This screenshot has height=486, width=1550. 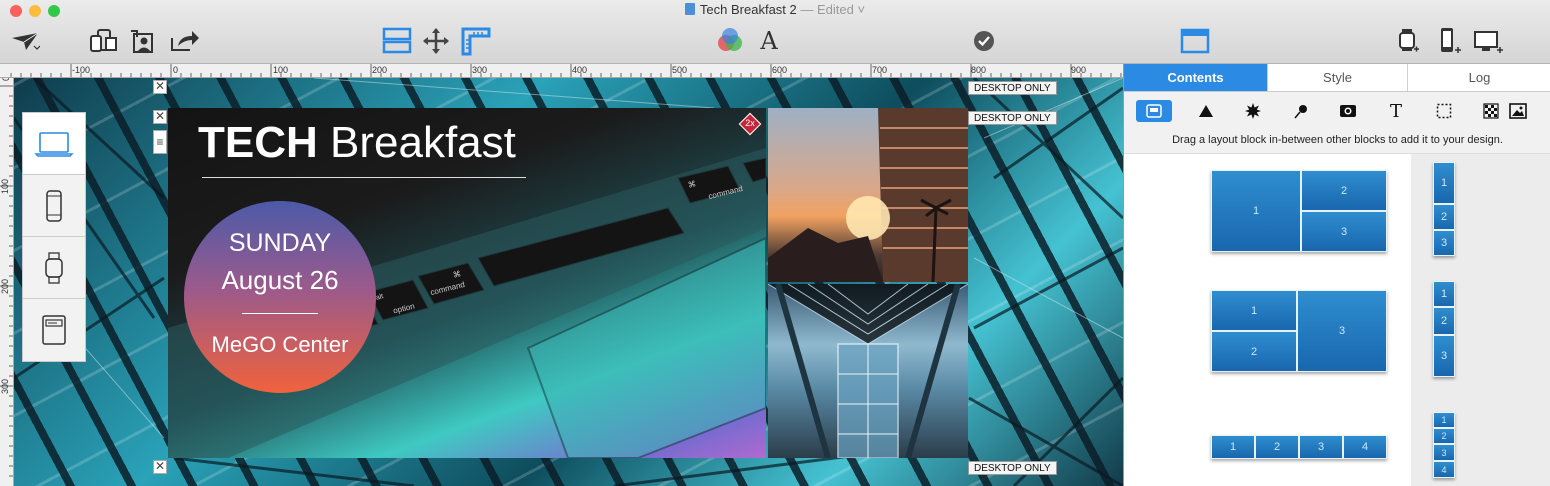 What do you see at coordinates (1479, 77) in the screenshot?
I see `tab-log: Log` at bounding box center [1479, 77].